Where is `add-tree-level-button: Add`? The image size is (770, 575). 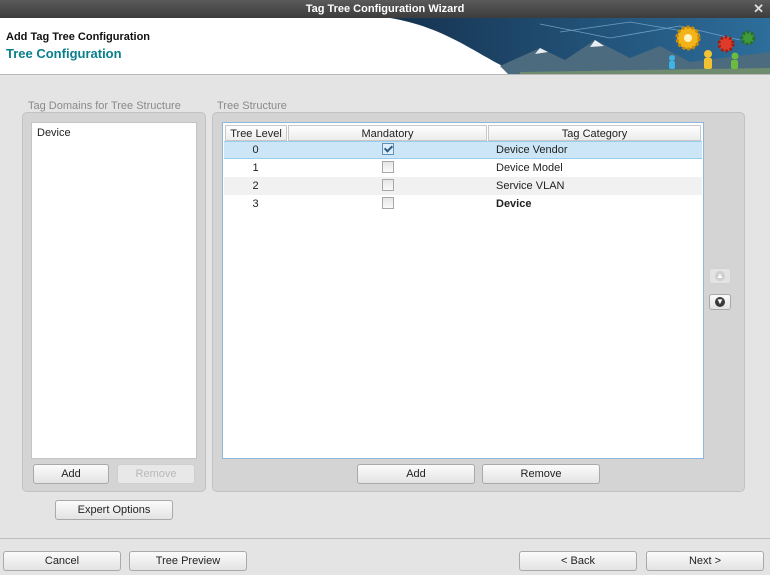 add-tree-level-button: Add is located at coordinates (416, 474).